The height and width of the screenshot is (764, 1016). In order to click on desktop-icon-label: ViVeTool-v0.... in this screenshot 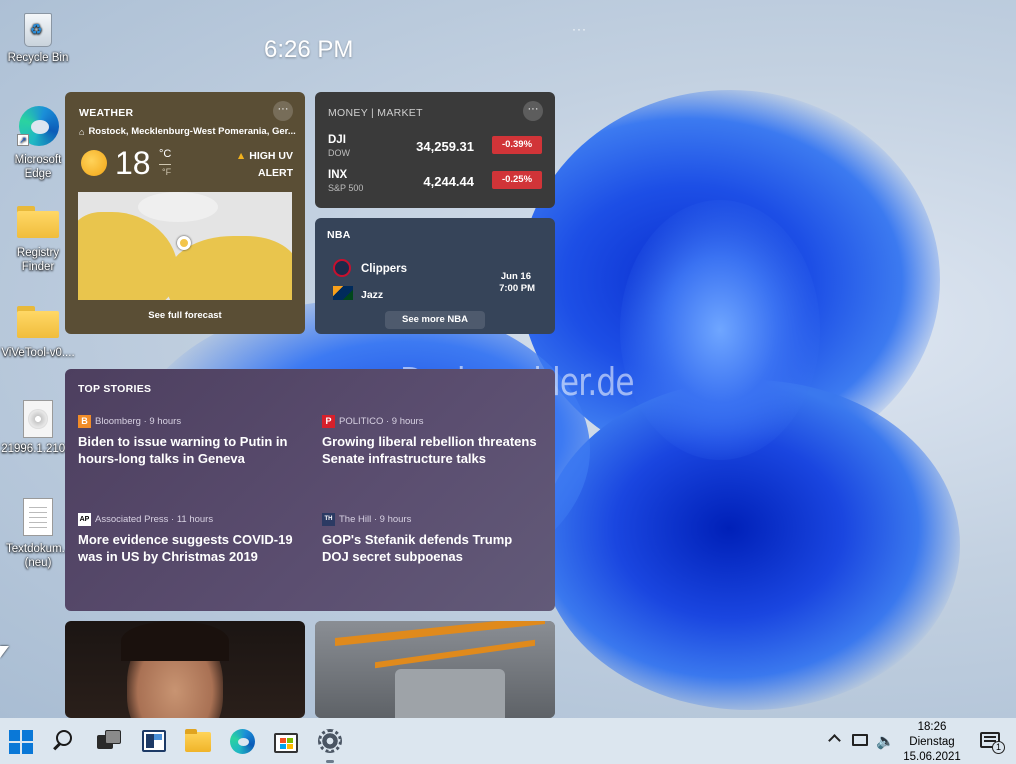, I will do `click(38, 353)`.